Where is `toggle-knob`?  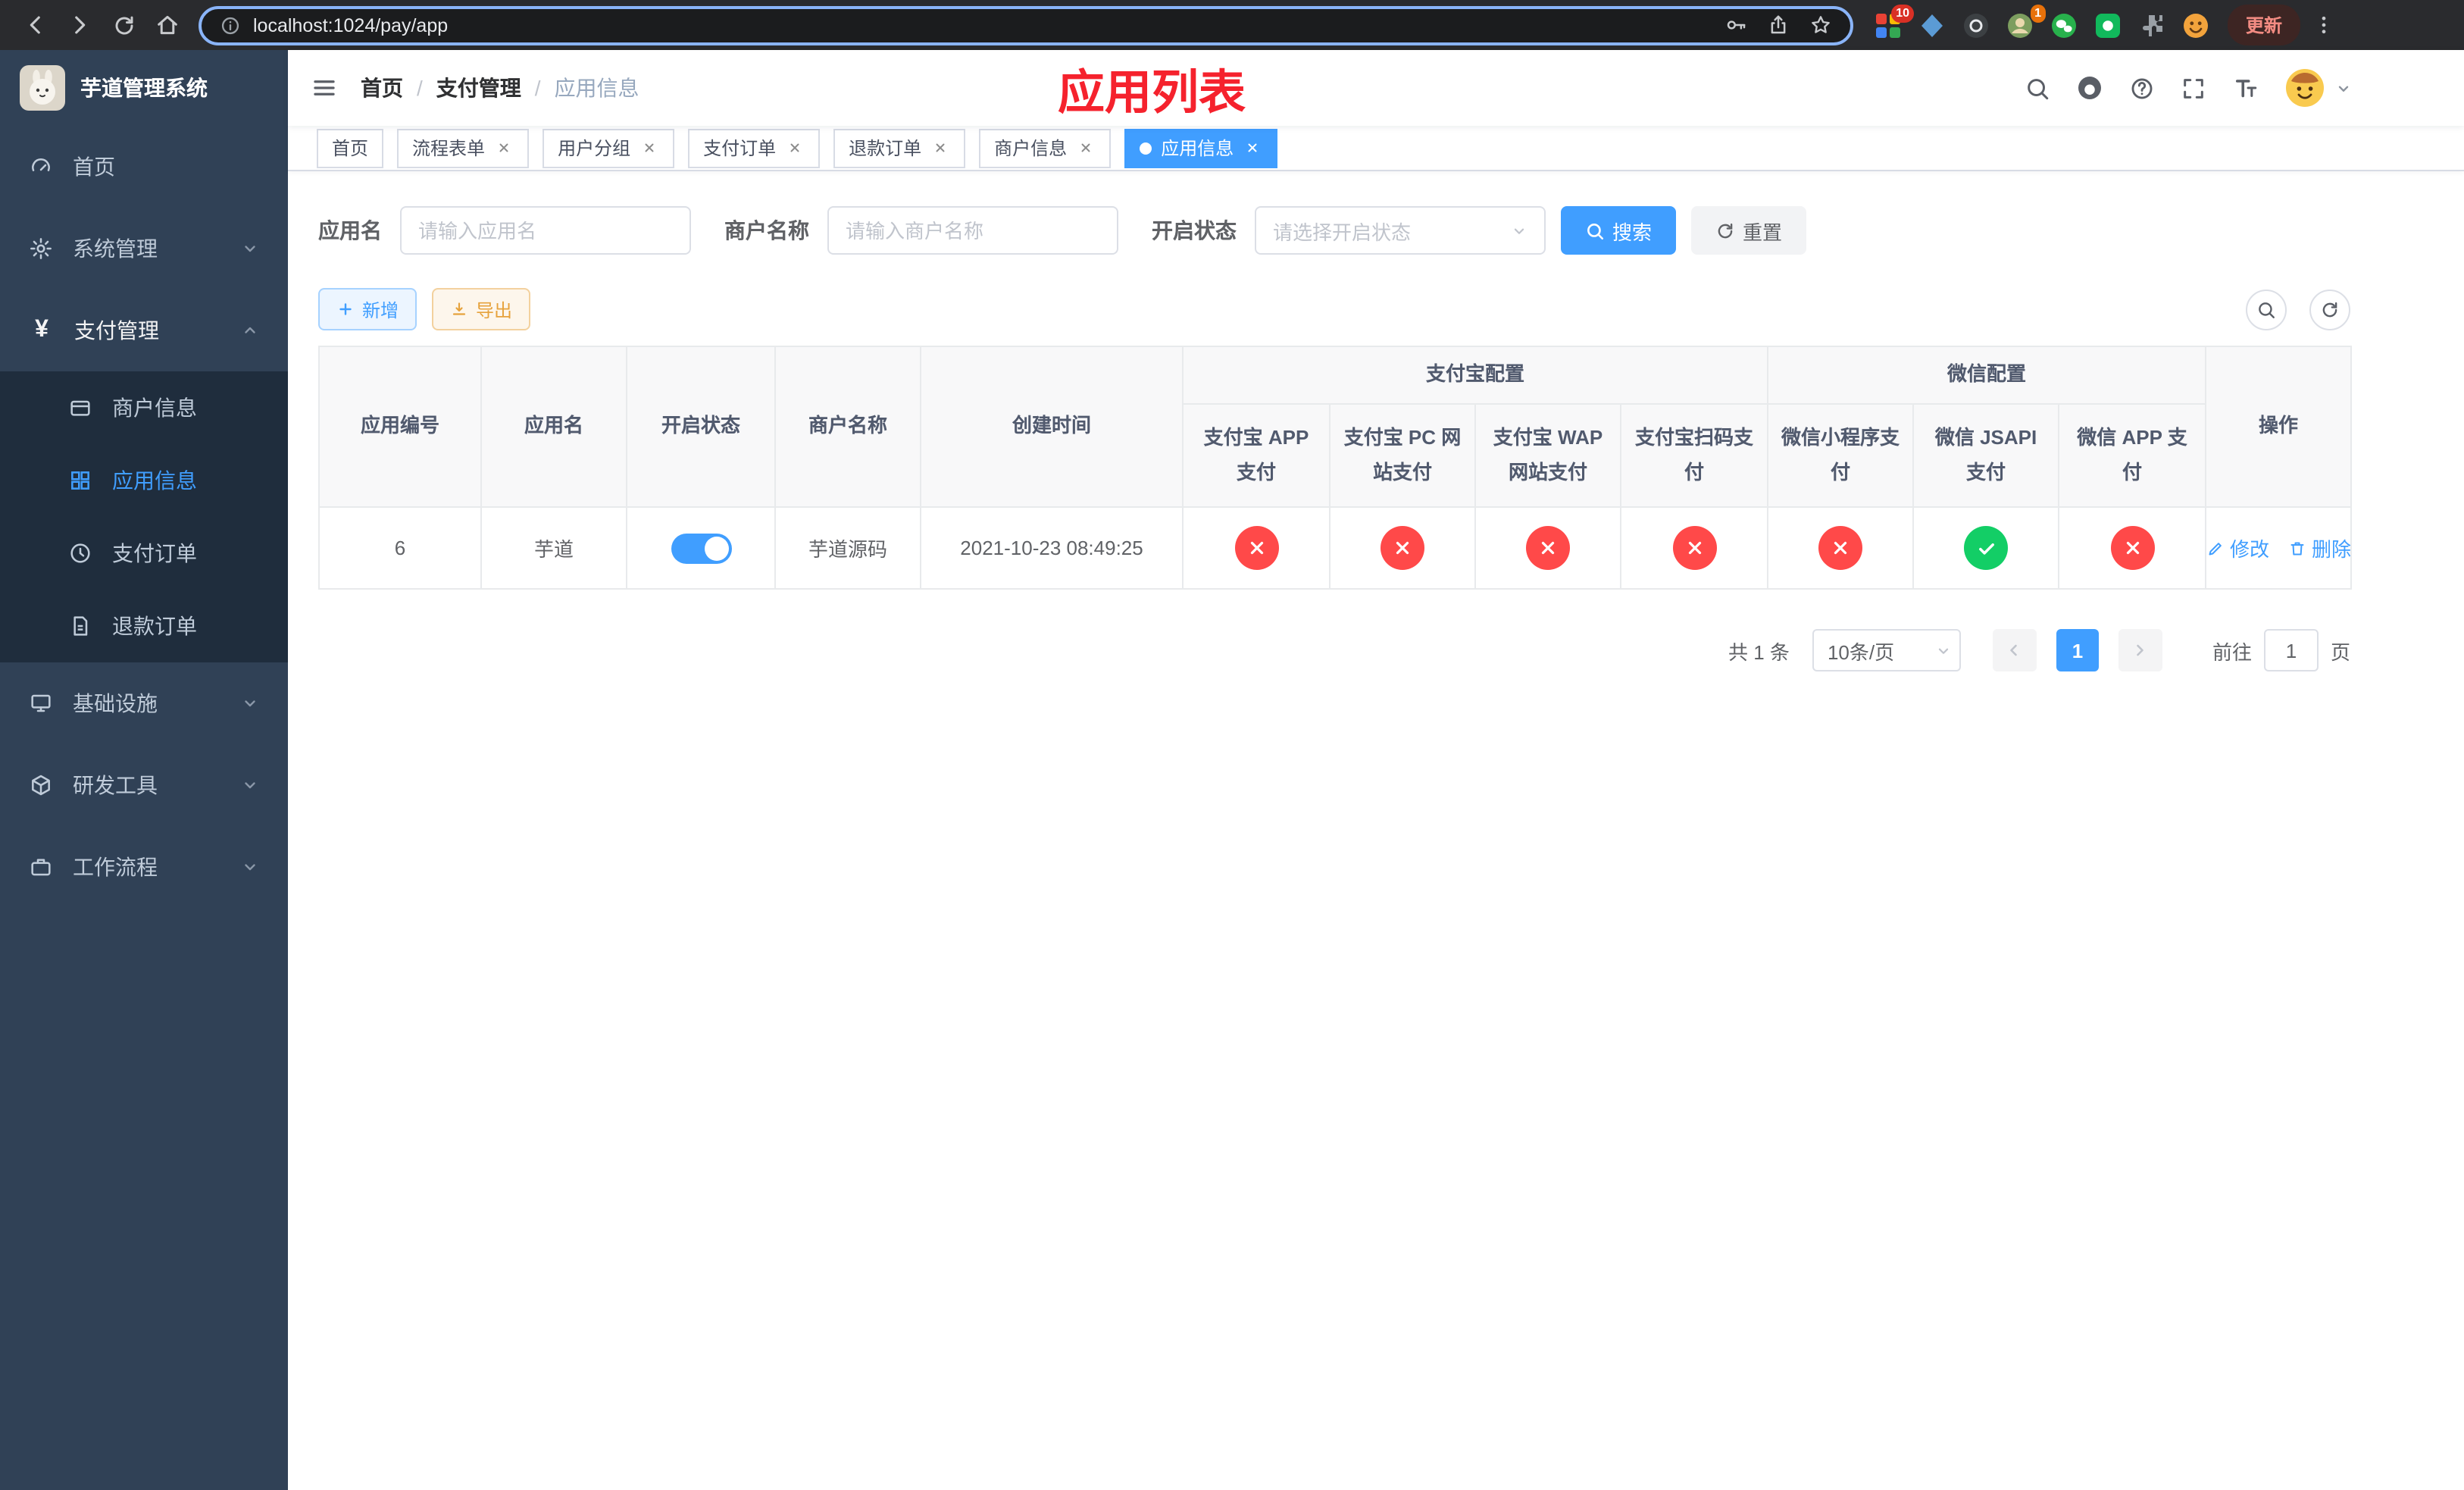
toggle-knob is located at coordinates (716, 548).